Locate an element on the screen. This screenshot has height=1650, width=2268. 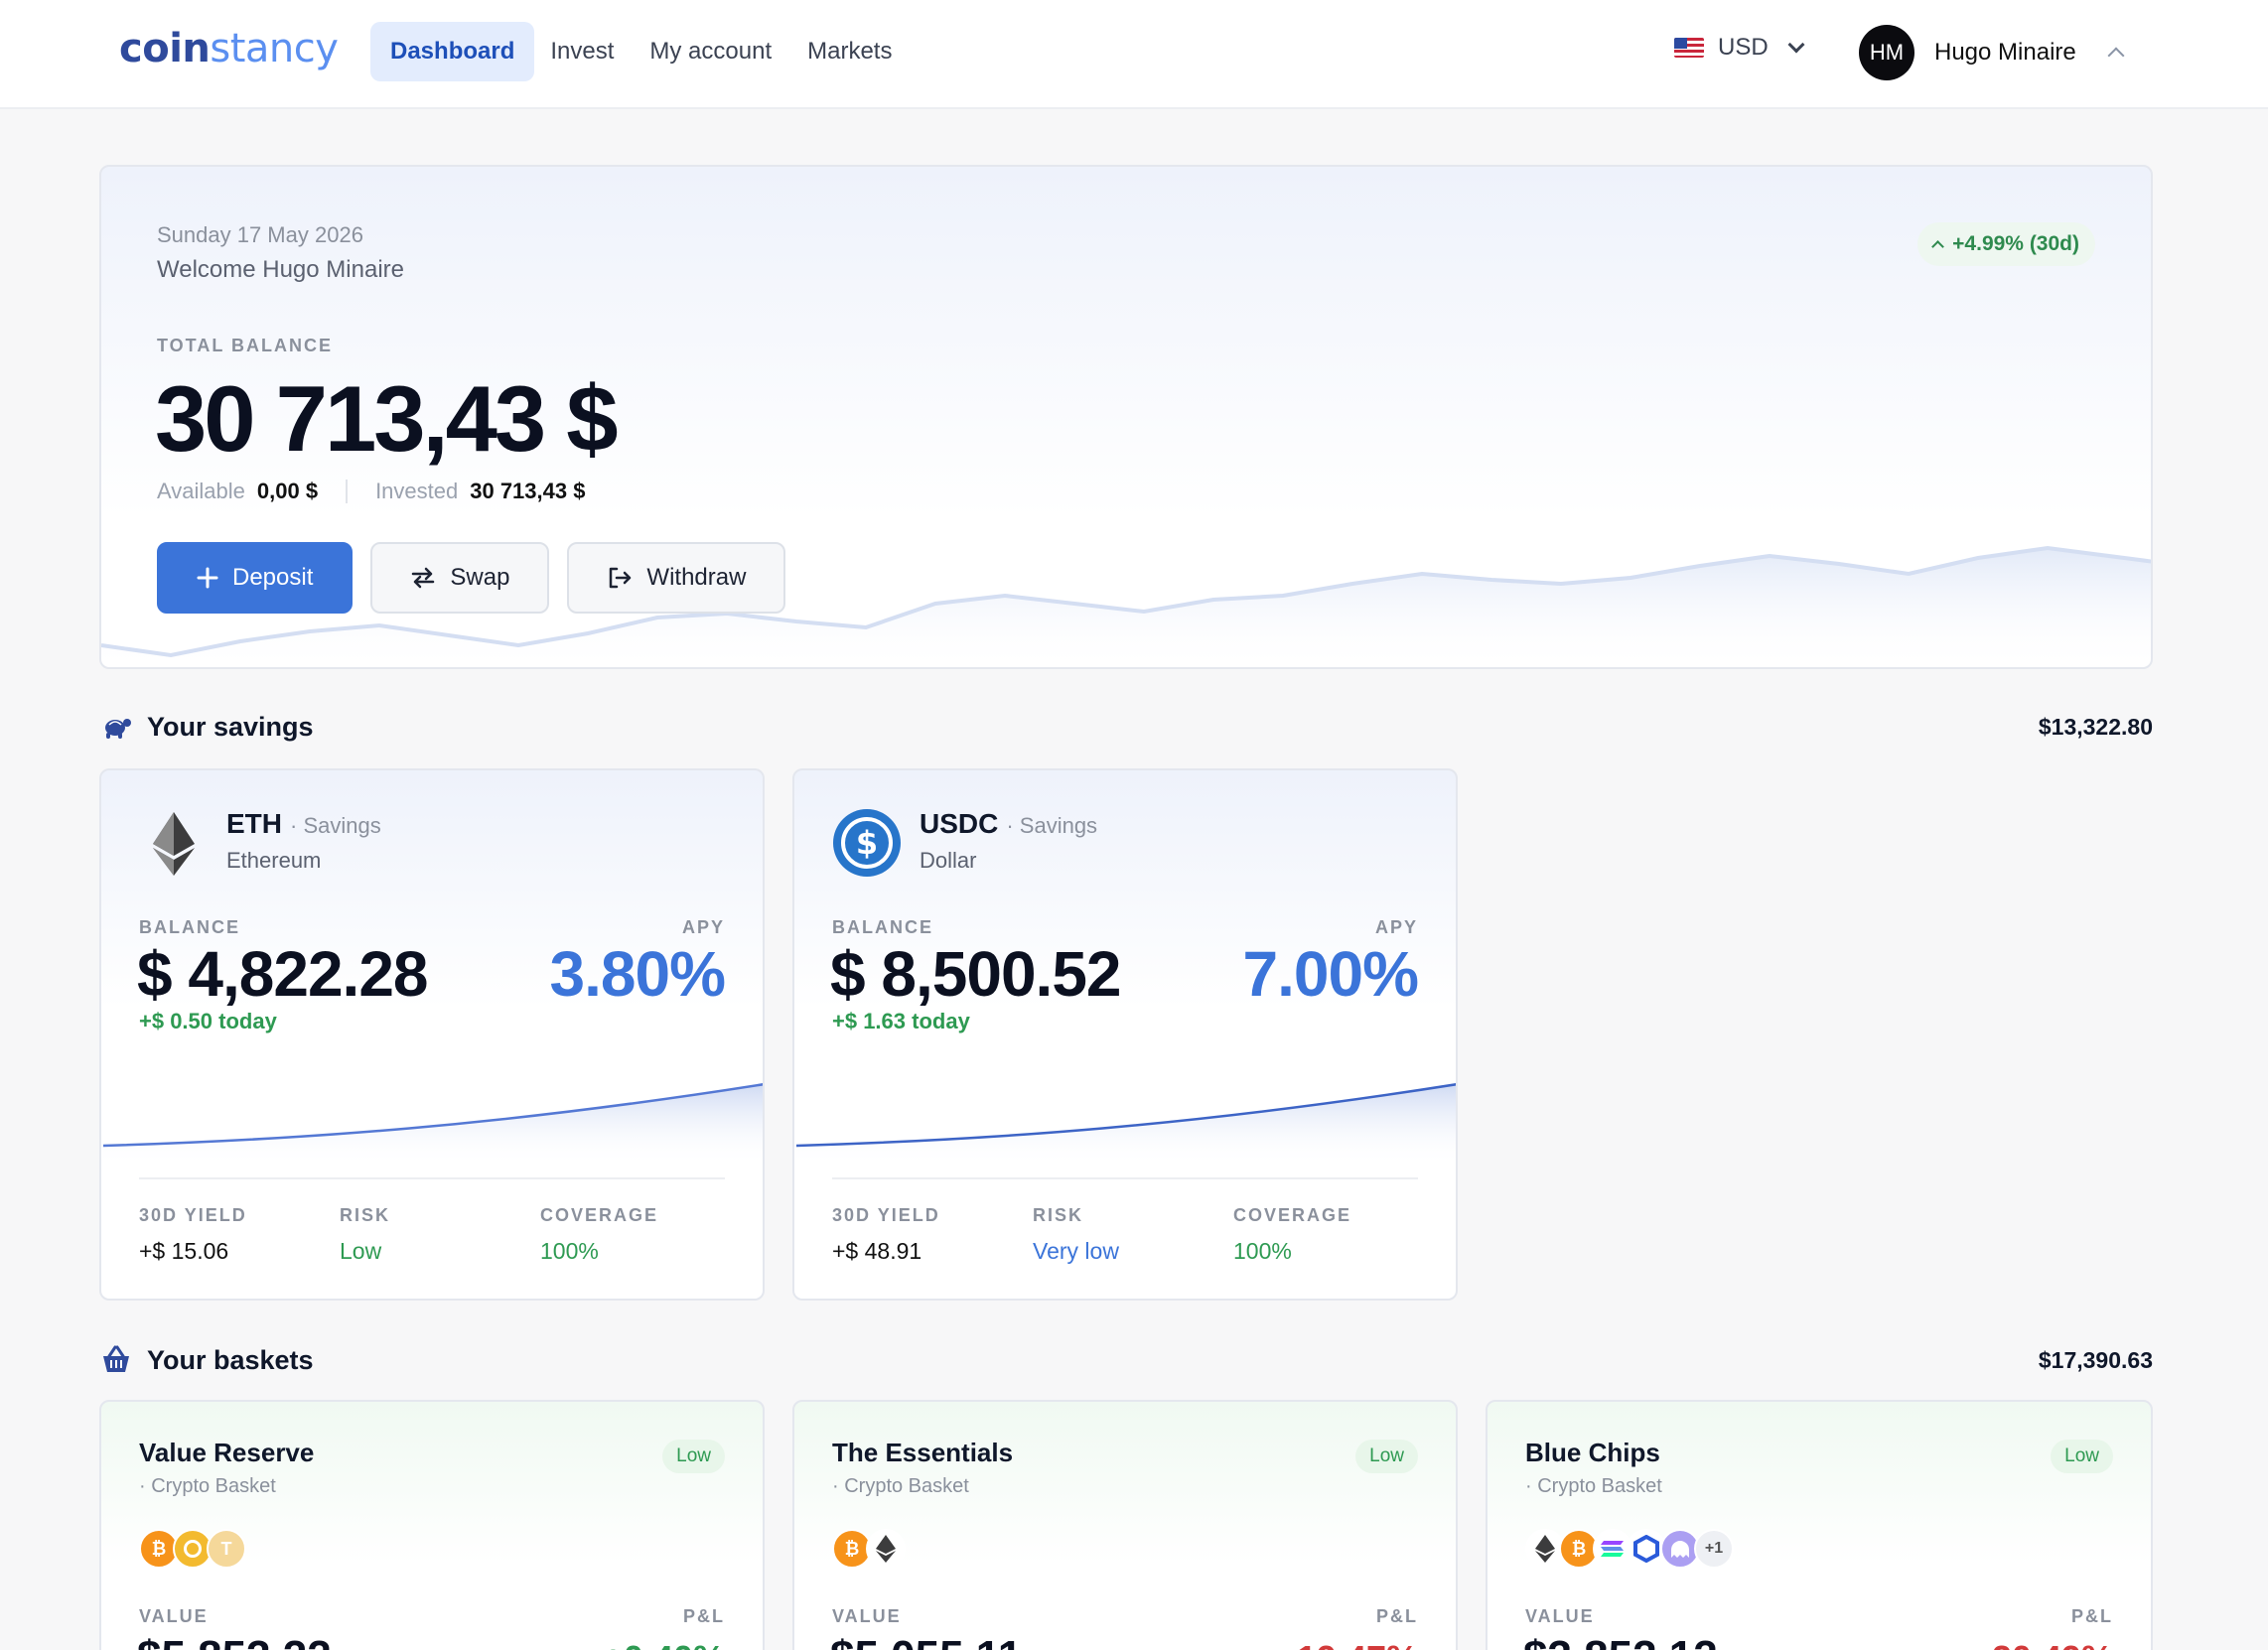
tether-gold-icon: T is located at coordinates (226, 1549).